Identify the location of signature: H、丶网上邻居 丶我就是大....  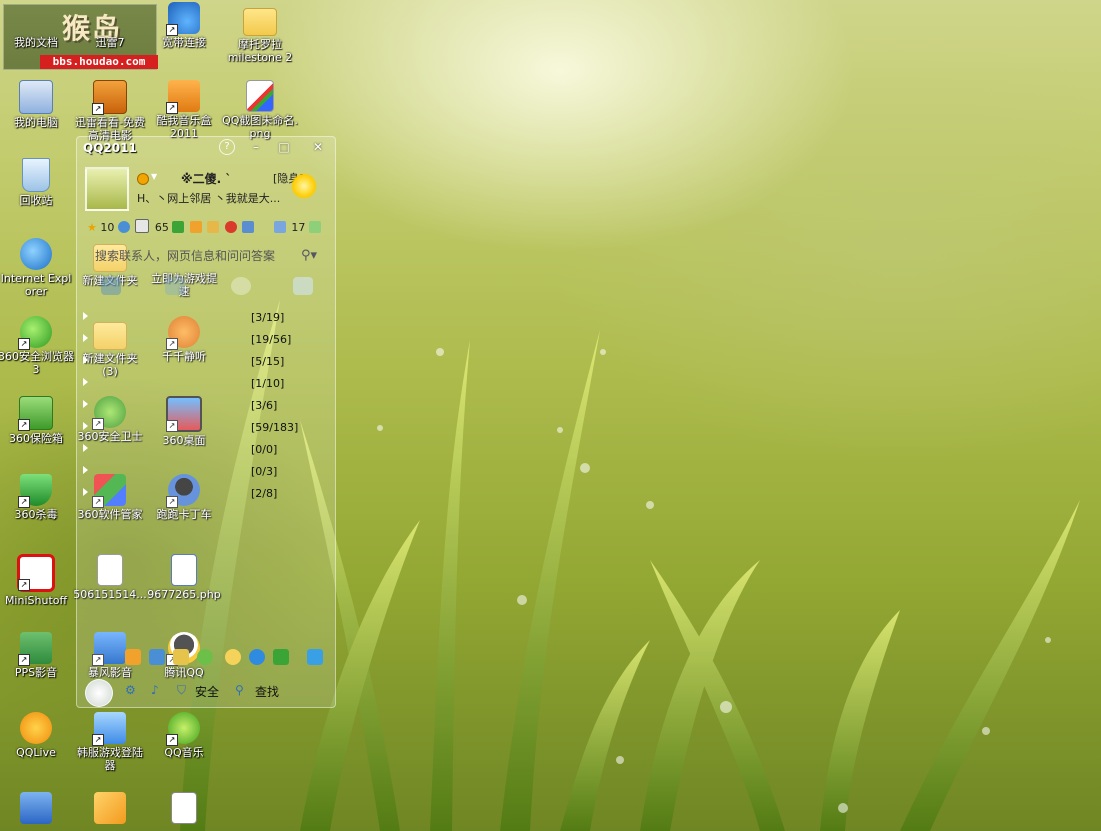
(208, 198).